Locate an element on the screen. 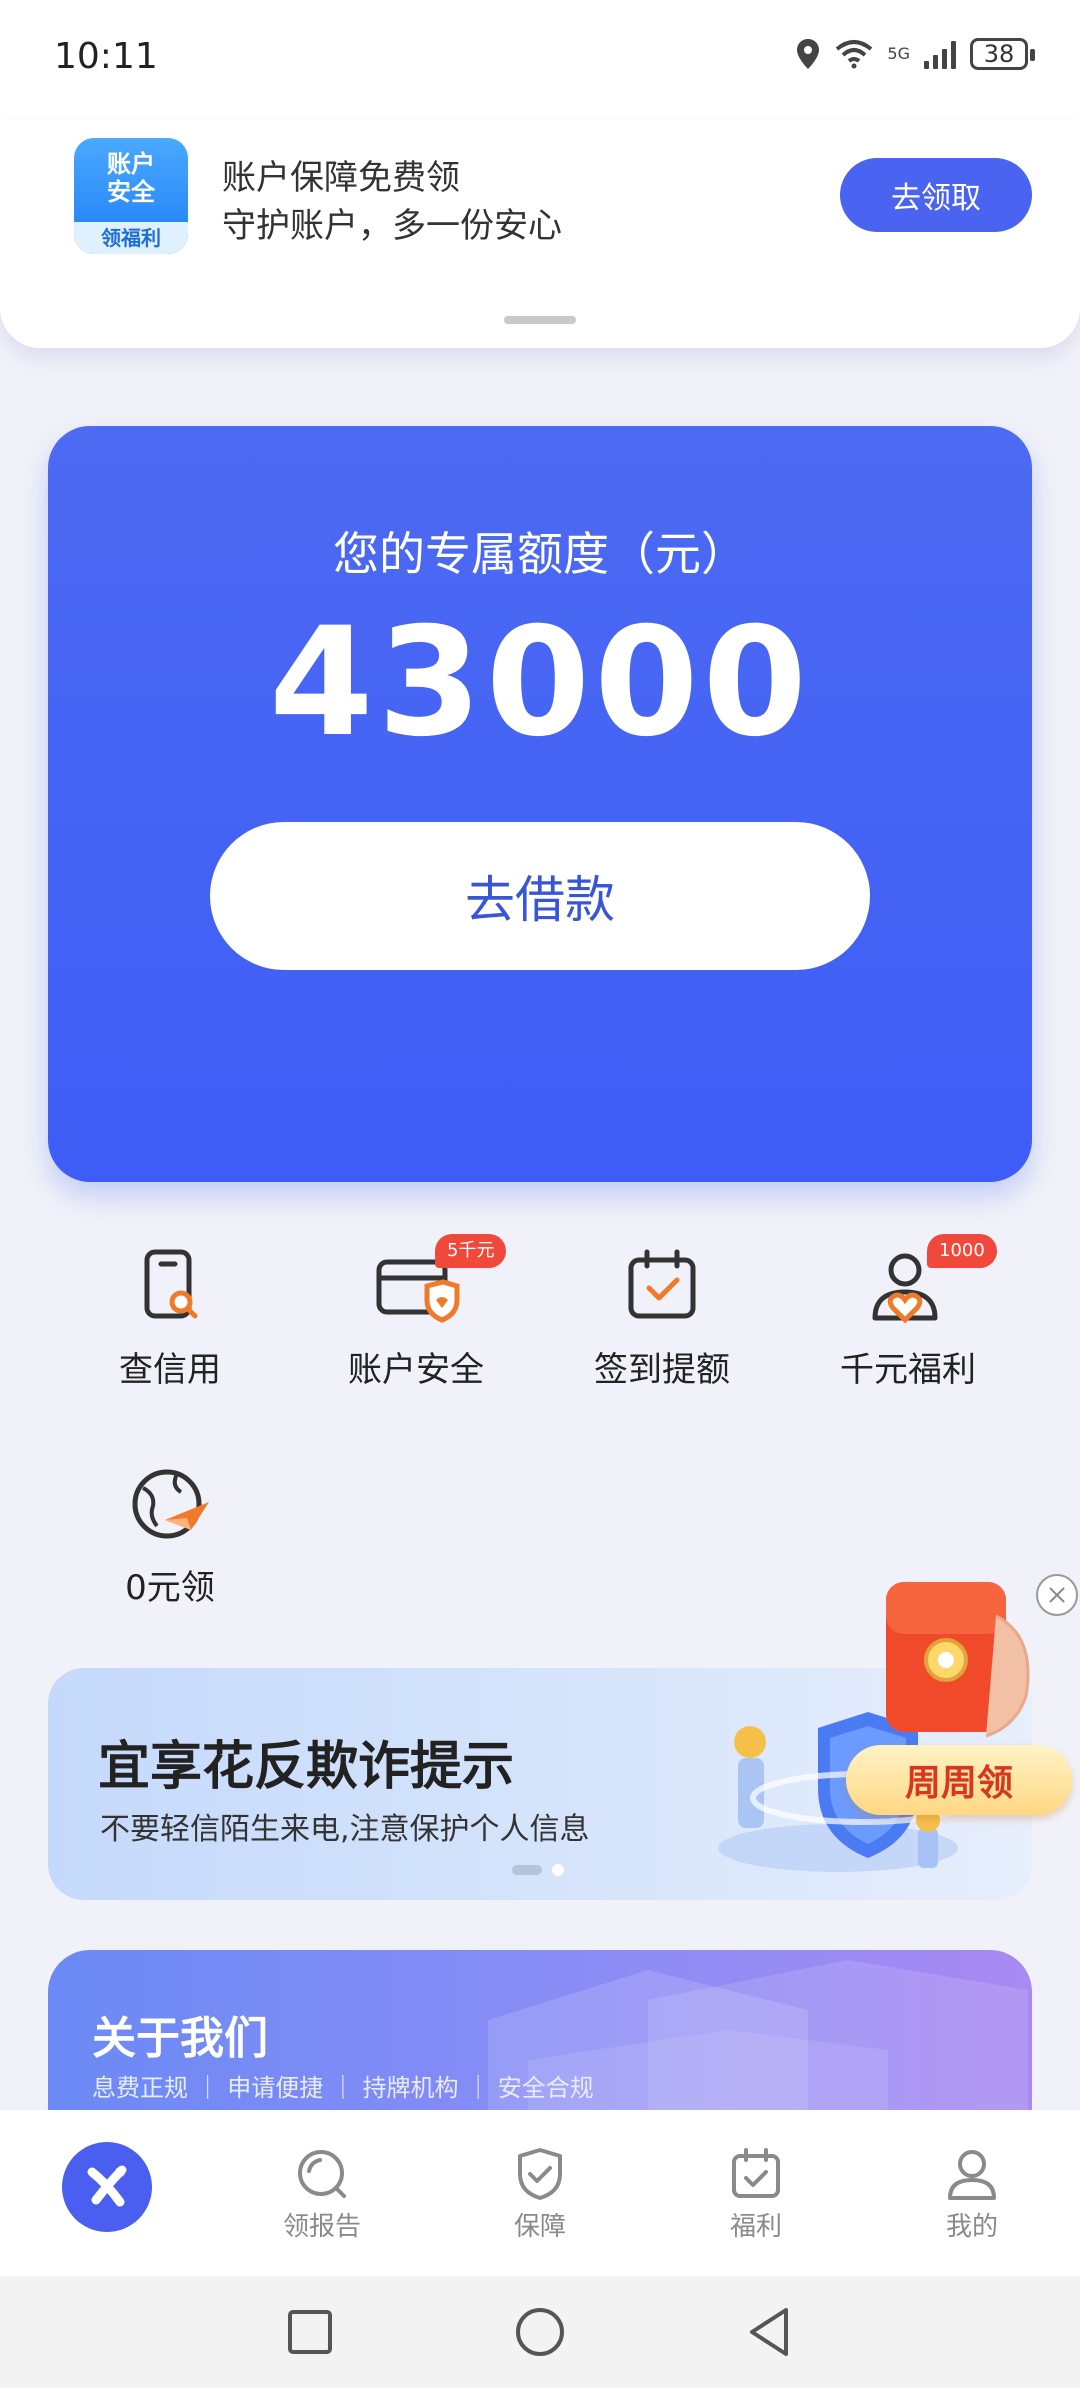 The width and height of the screenshot is (1080, 2388). tab-mine: 我的 is located at coordinates (972, 2194).